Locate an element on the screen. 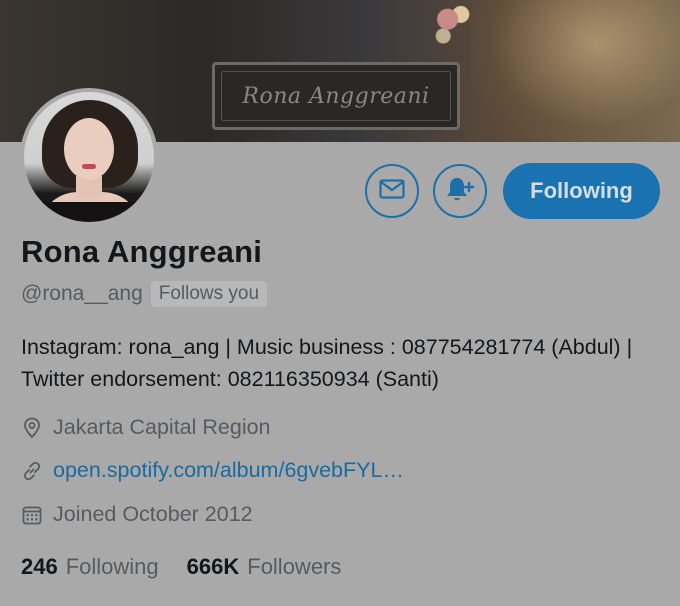 Image resolution: width=680 pixels, height=606 pixels. location-row: Jakarta Capital Region is located at coordinates (146, 427).